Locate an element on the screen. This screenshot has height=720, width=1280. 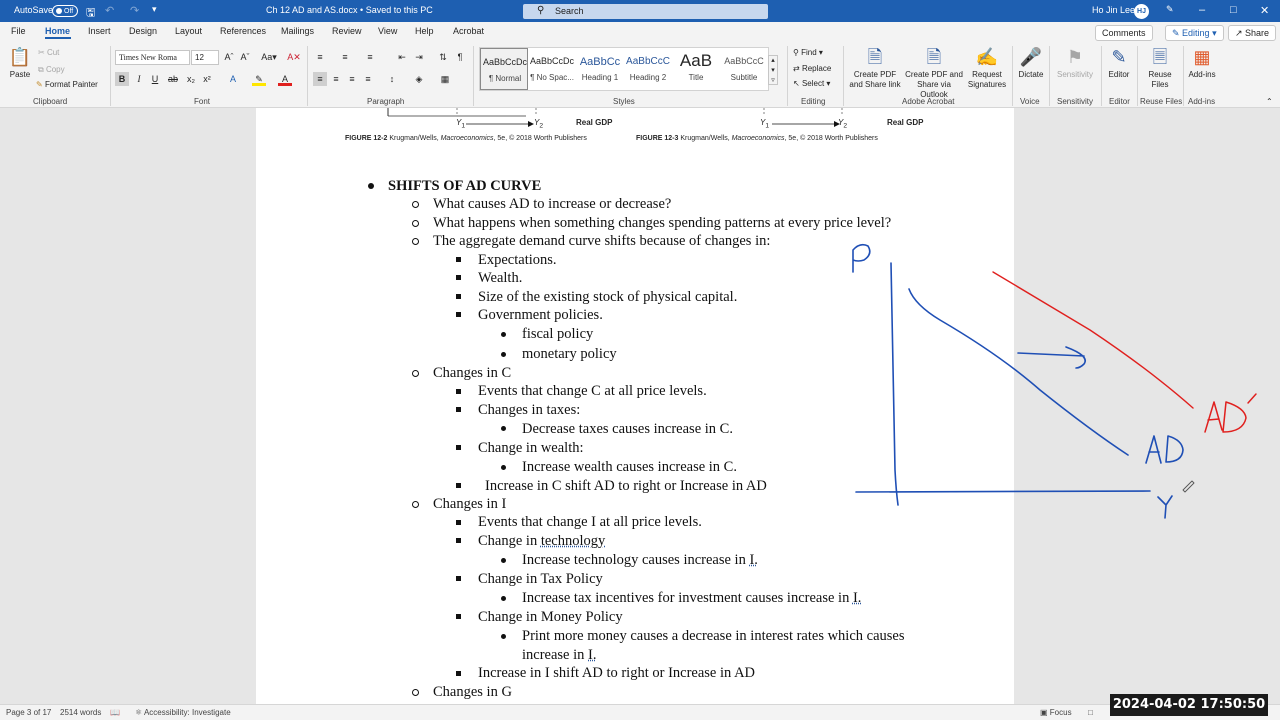
style-title: AaB Title is located at coordinates (696, 69).